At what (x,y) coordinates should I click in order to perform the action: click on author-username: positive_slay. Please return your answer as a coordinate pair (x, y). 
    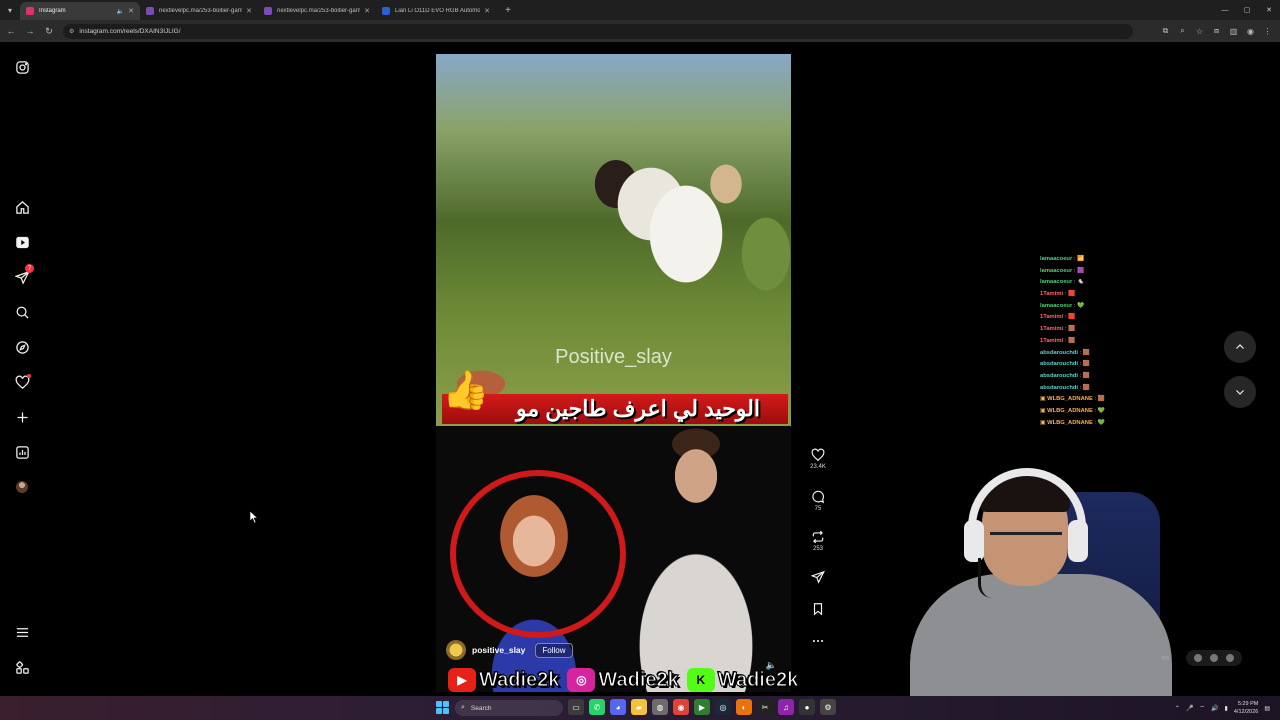
    Looking at the image, I should click on (498, 650).